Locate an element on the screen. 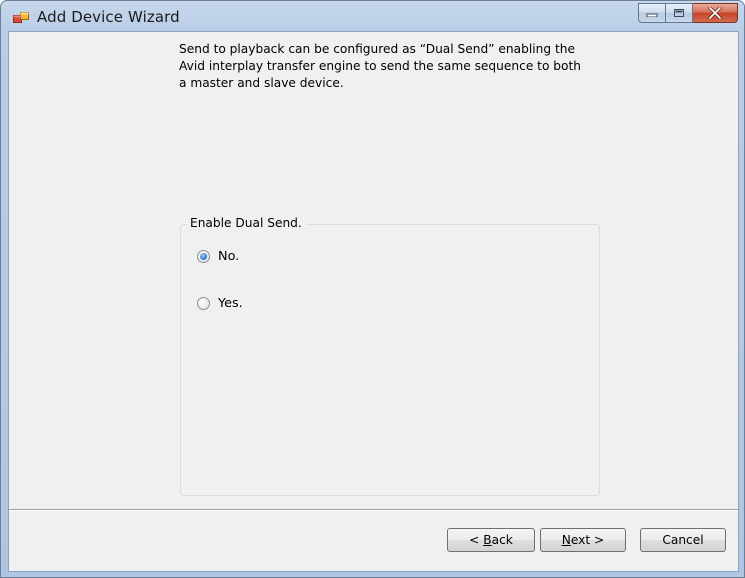  caption-buttons is located at coordinates (688, 13).